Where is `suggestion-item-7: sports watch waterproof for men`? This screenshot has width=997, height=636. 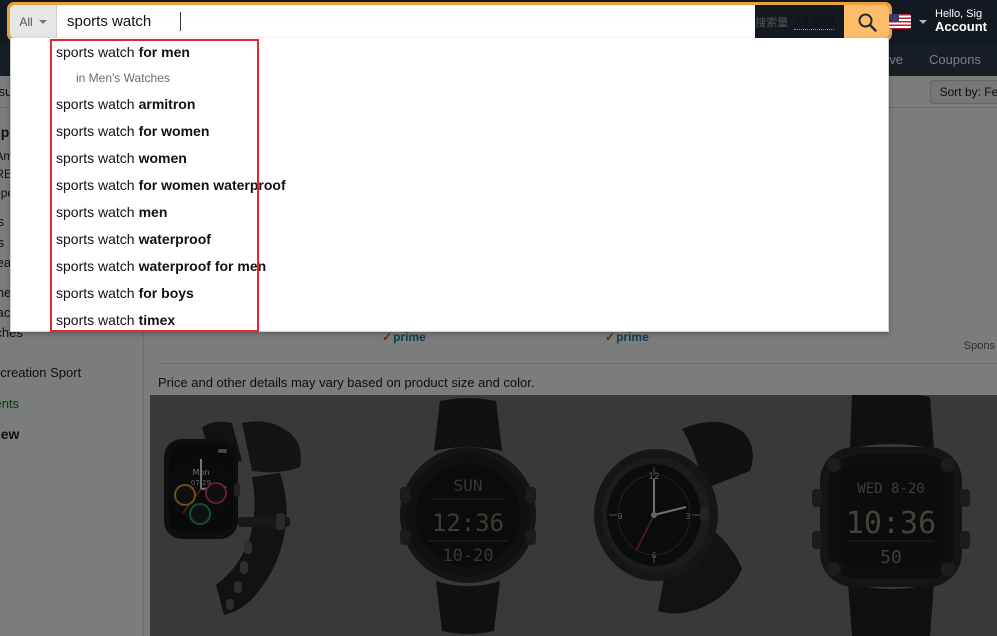
suggestion-item-7: sports watch waterproof for men is located at coordinates (449, 265).